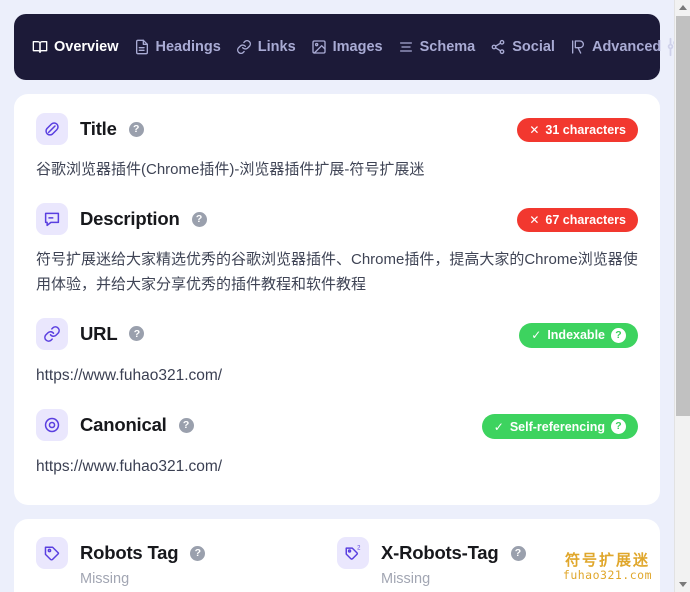 This screenshot has width=690, height=592. I want to click on section-header: Robots Tag ?, so click(186, 553).